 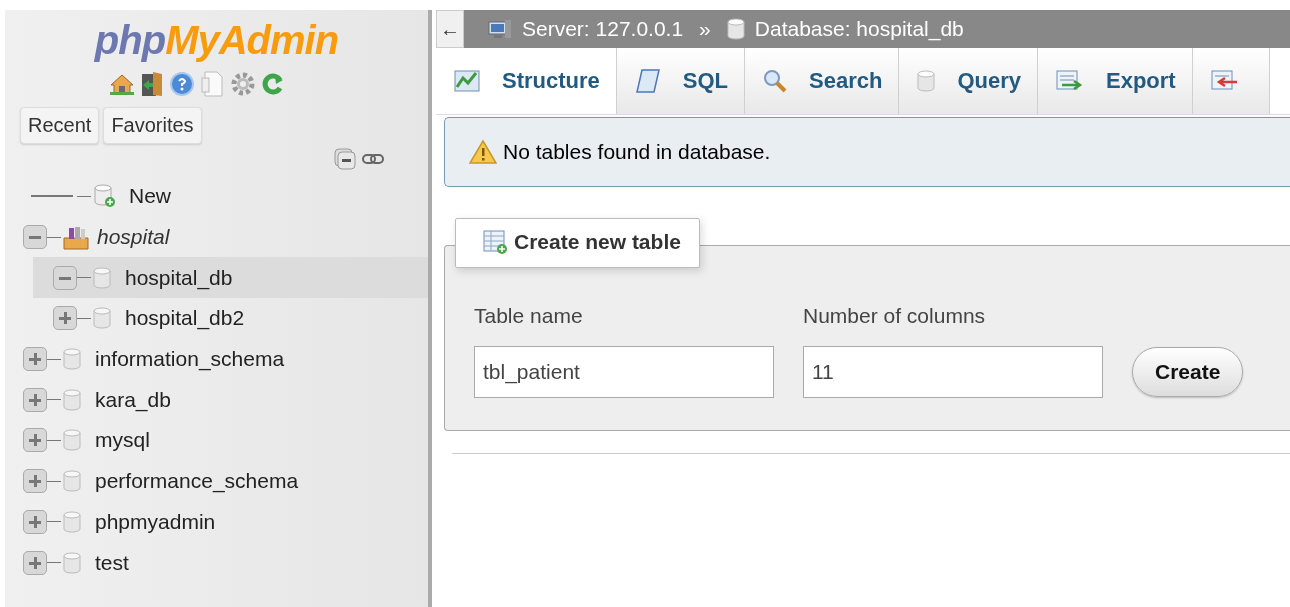 What do you see at coordinates (1070, 81) in the screenshot?
I see `export-icon` at bounding box center [1070, 81].